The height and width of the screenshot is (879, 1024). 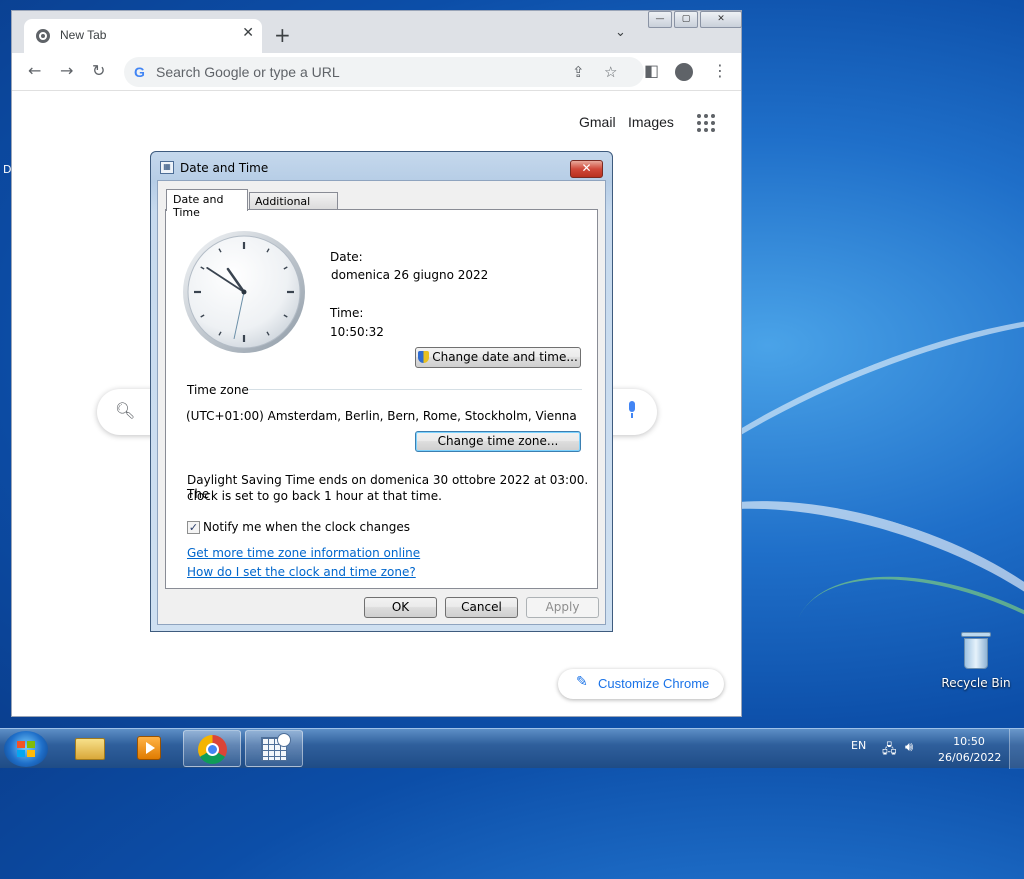 I want to click on images-link: Images, so click(x=651, y=122).